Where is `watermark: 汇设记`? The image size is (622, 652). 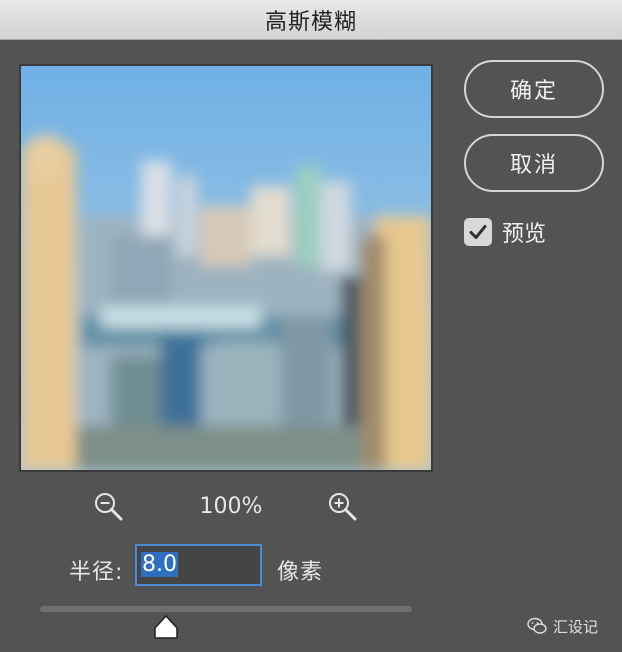 watermark: 汇设记 is located at coordinates (562, 626).